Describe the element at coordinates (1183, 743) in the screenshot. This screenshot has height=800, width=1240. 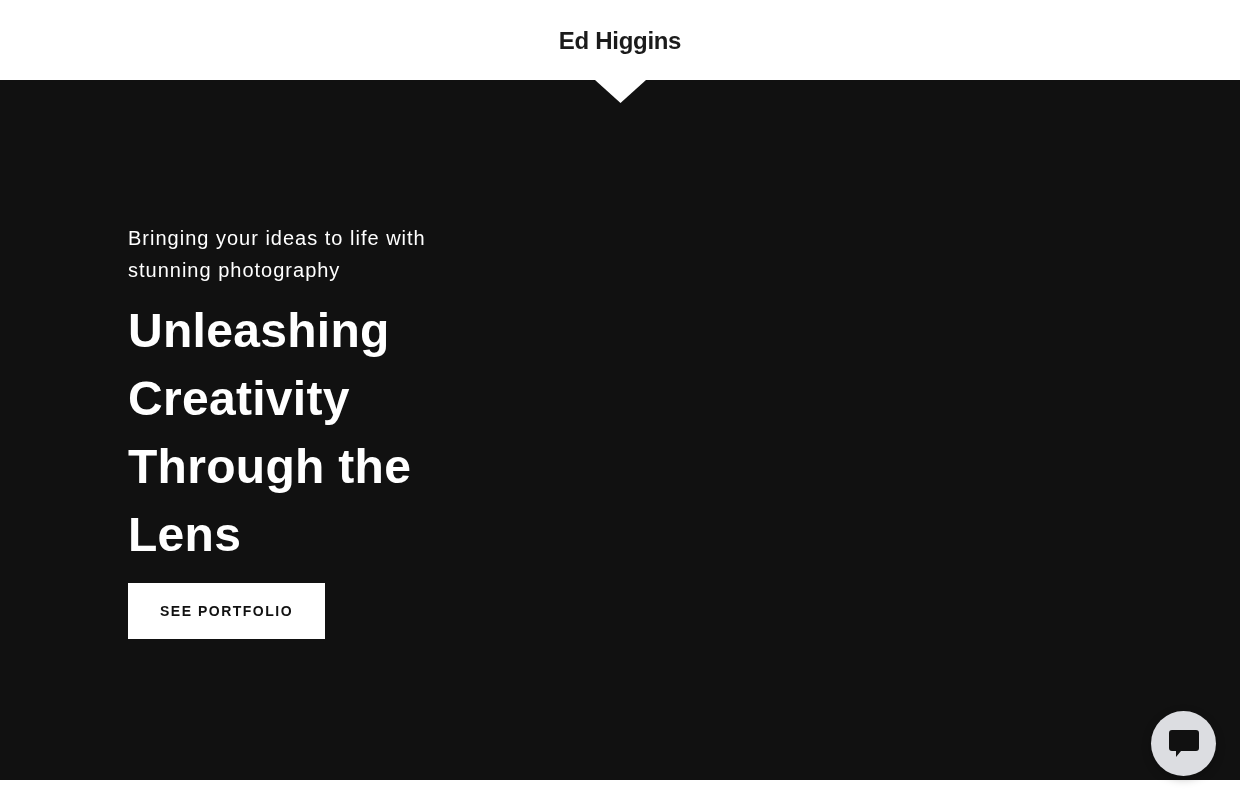
I see `chat-bubble-icon` at that location.